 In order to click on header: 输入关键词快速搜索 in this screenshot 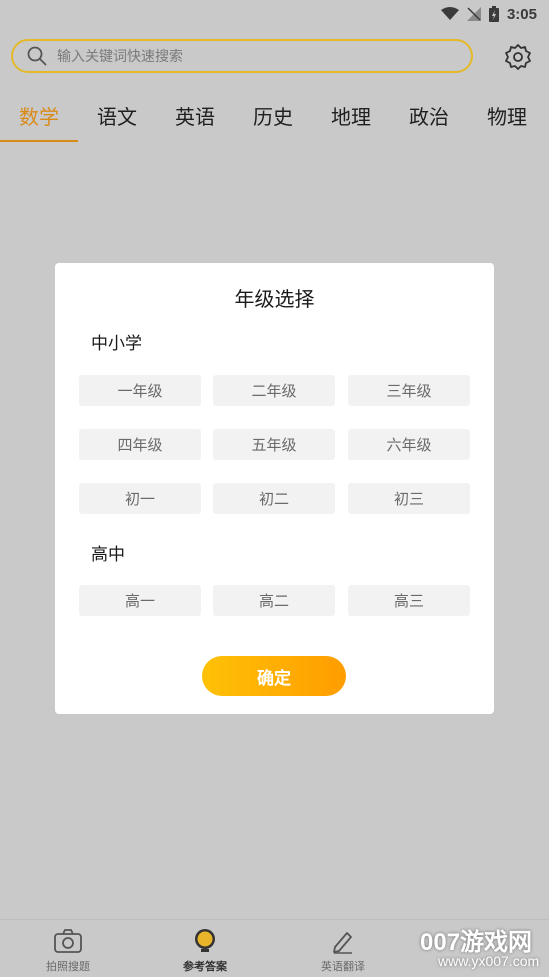, I will do `click(274, 58)`.